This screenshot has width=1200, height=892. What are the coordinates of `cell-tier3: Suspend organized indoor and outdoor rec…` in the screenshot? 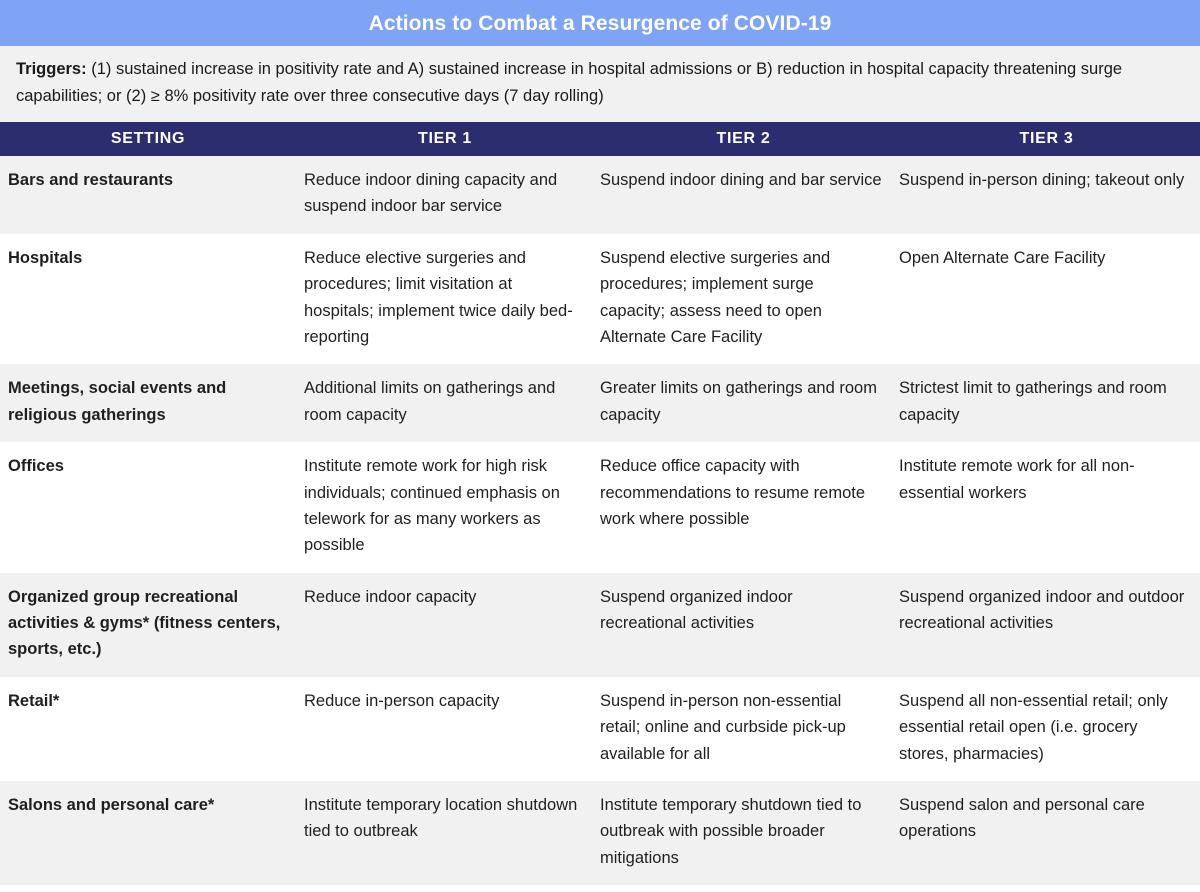 It's located at (1046, 624).